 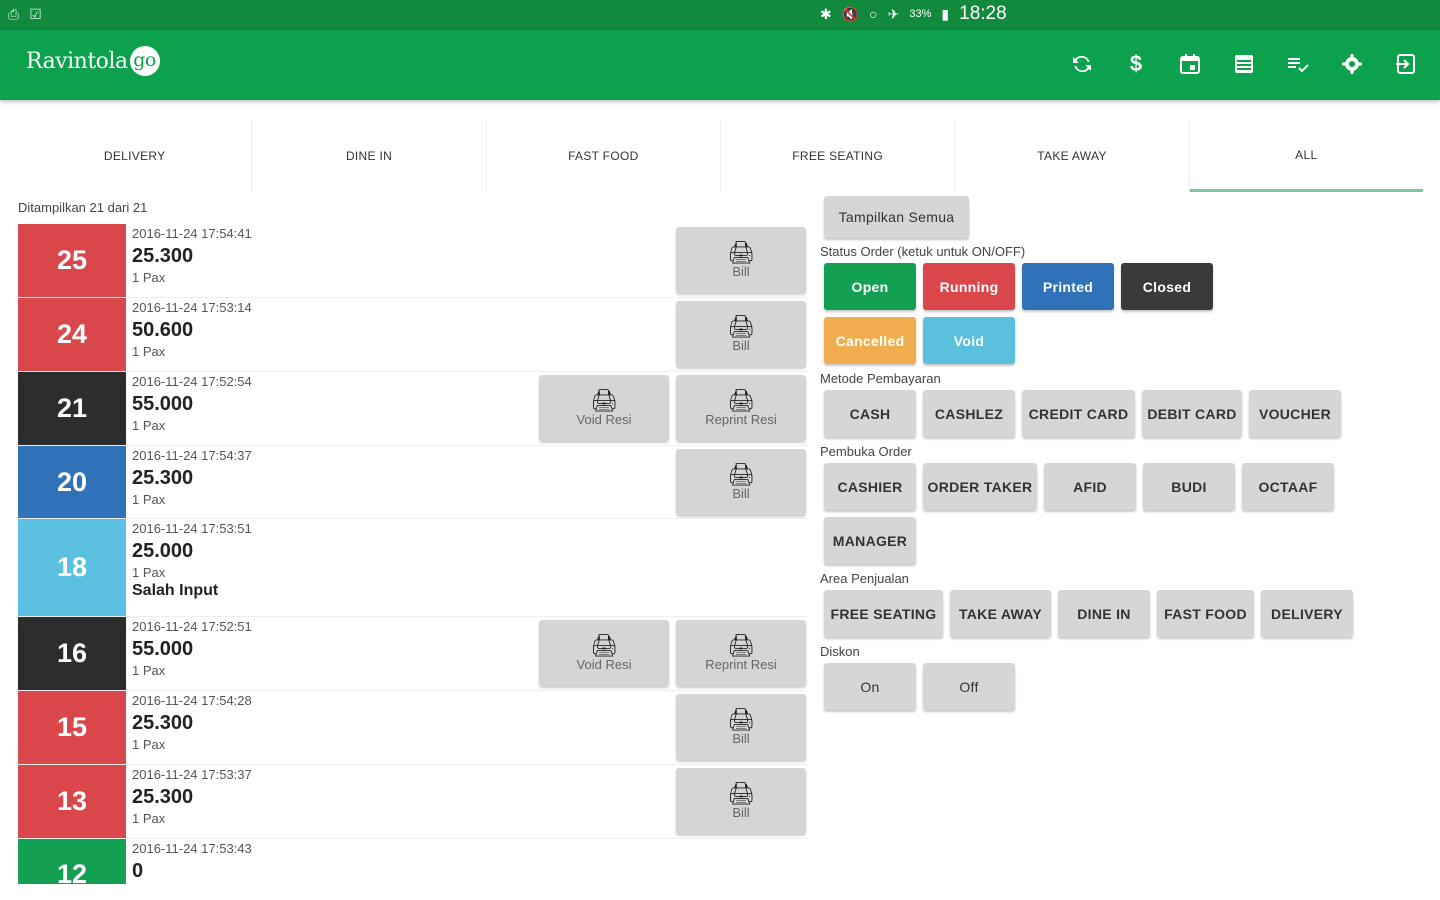 What do you see at coordinates (163, 551) in the screenshot?
I see `order-amount: 25.000` at bounding box center [163, 551].